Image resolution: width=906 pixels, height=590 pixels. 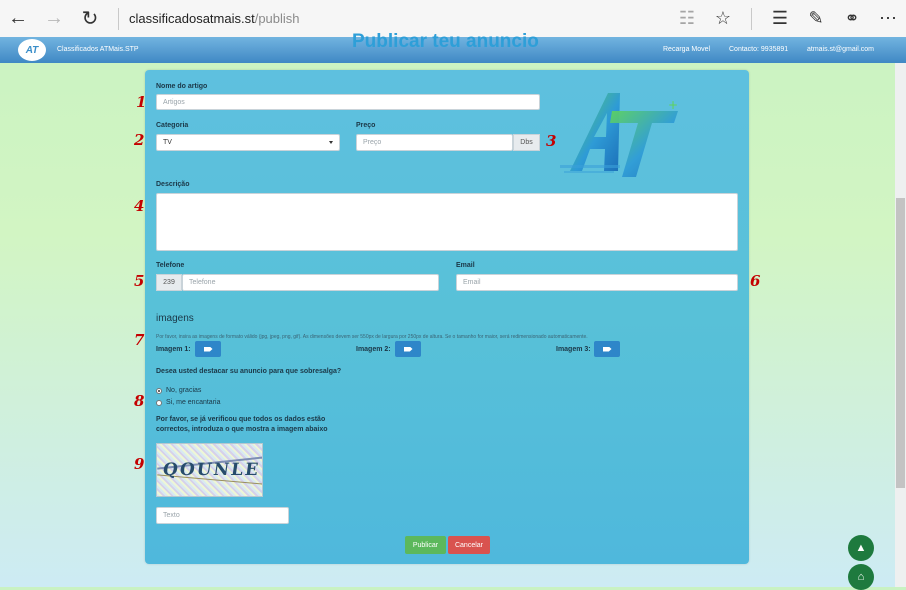 I want to click on home-button: ⌂, so click(x=861, y=577).